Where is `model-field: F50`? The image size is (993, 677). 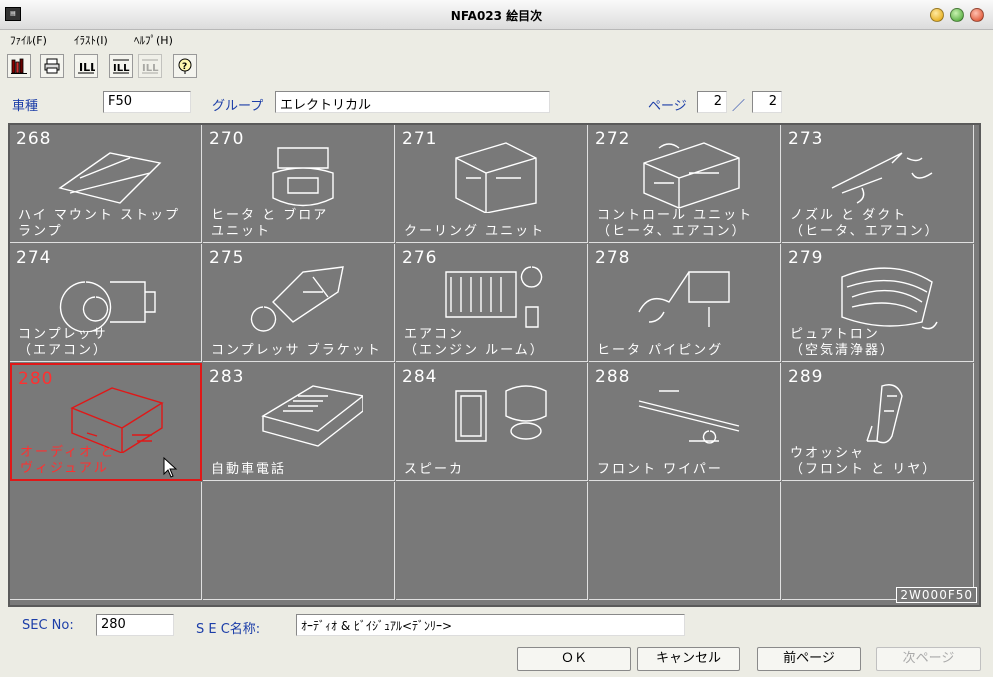 model-field: F50 is located at coordinates (147, 102).